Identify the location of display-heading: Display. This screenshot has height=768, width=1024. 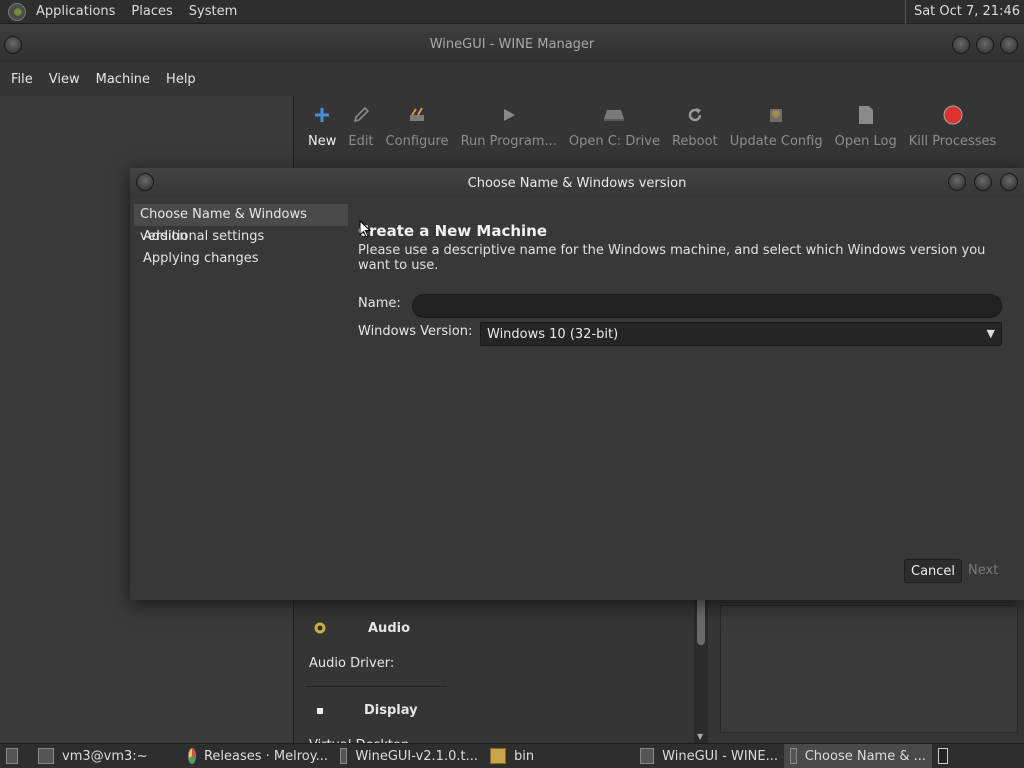
(391, 710).